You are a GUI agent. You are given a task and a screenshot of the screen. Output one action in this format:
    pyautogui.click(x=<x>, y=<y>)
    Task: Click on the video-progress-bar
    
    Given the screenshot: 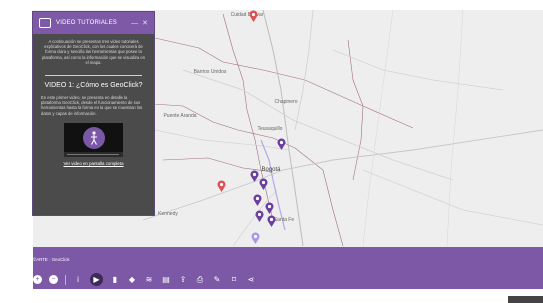 What is the action you would take?
    pyautogui.click(x=93, y=154)
    